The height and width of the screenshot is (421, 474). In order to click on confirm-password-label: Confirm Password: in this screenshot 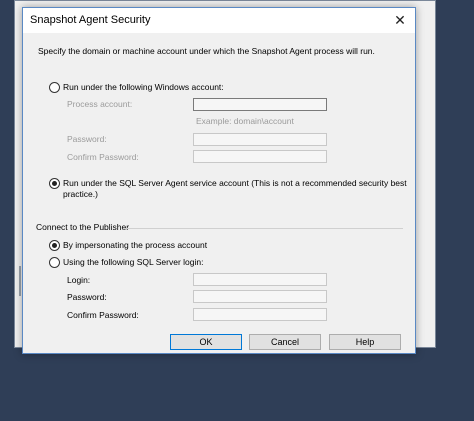, I will do `click(103, 157)`.